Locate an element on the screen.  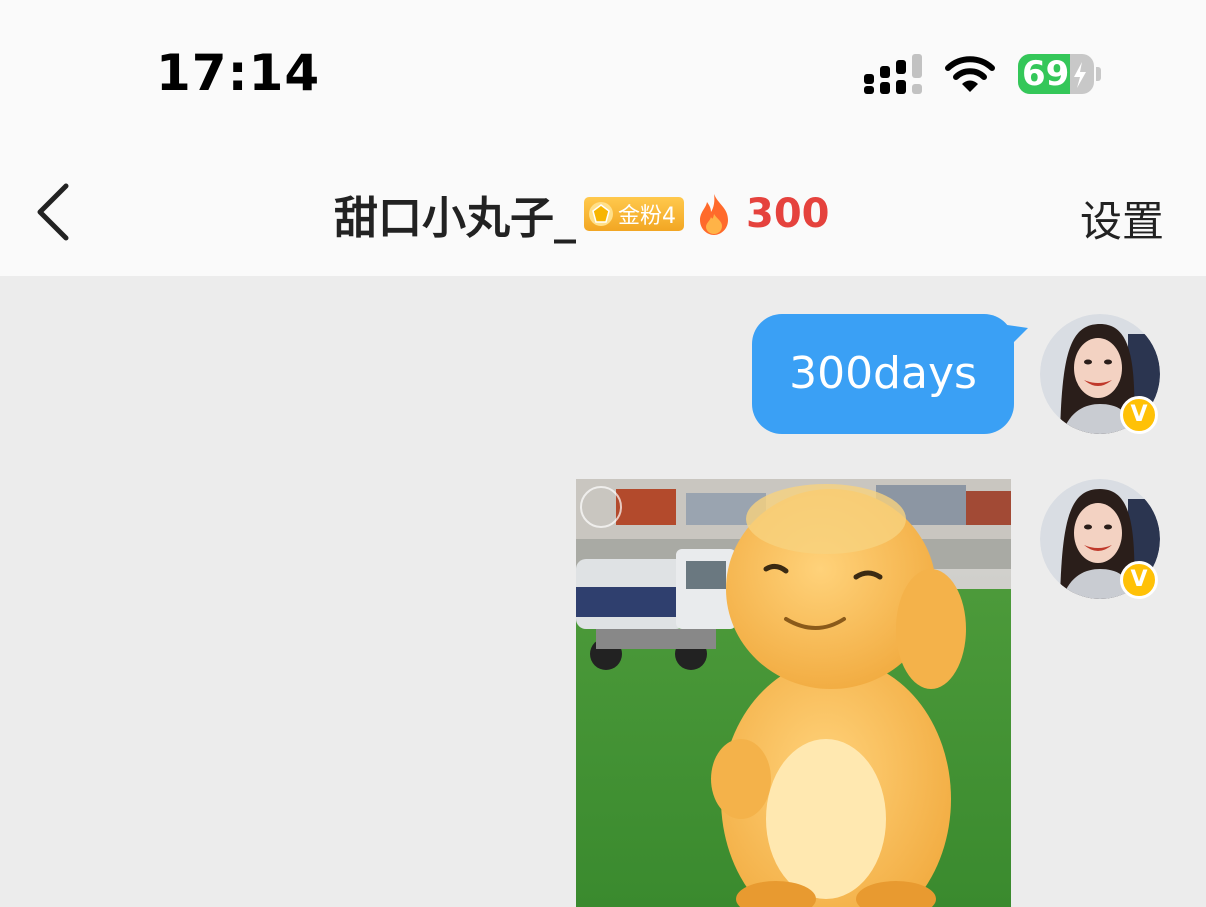
status-time: 17:14 is located at coordinates (238, 73).